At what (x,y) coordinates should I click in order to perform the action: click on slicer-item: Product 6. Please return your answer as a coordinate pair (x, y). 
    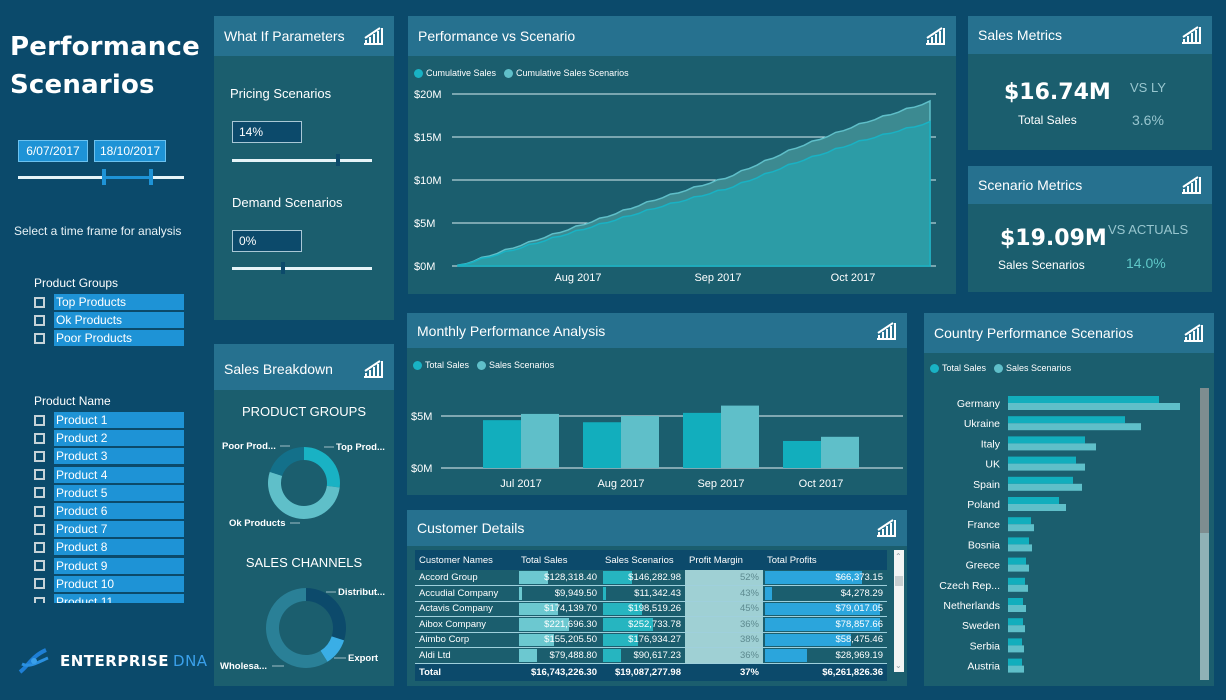
    Looking at the image, I should click on (109, 511).